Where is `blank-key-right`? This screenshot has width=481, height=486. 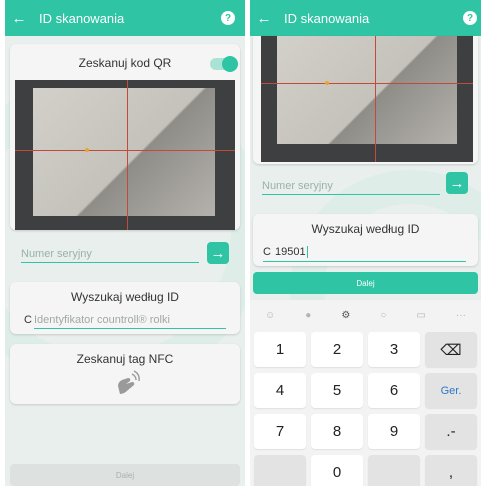 blank-key-right is located at coordinates (394, 470).